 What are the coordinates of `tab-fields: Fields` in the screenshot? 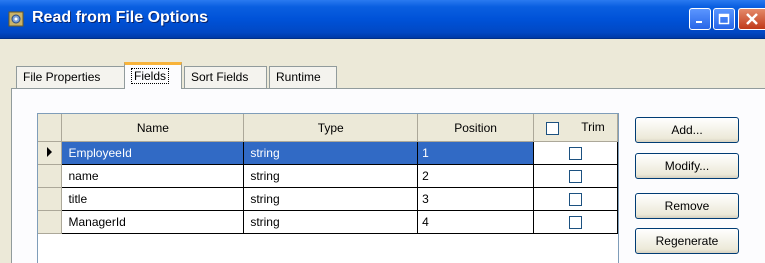 It's located at (153, 75).